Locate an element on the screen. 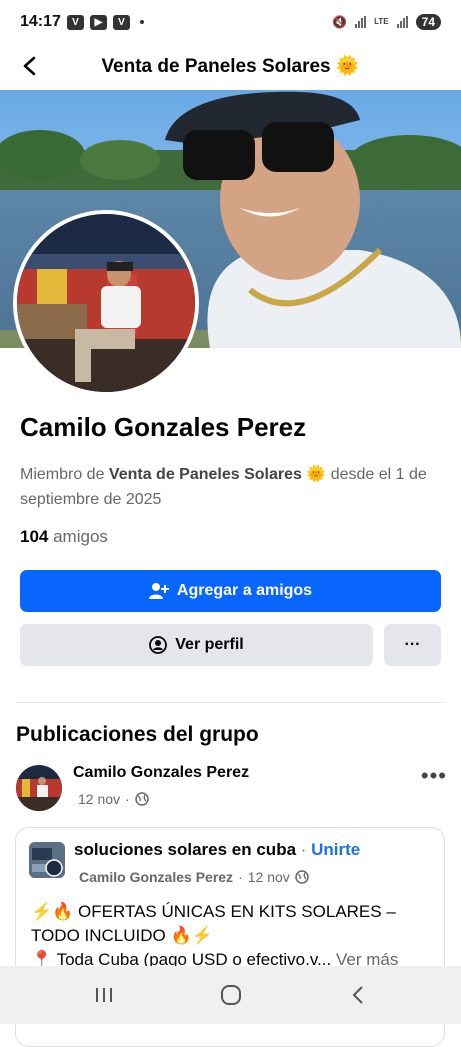 The image size is (461, 1047). header-bar: Venta de Paneles Solares 🌞 is located at coordinates (230, 66).